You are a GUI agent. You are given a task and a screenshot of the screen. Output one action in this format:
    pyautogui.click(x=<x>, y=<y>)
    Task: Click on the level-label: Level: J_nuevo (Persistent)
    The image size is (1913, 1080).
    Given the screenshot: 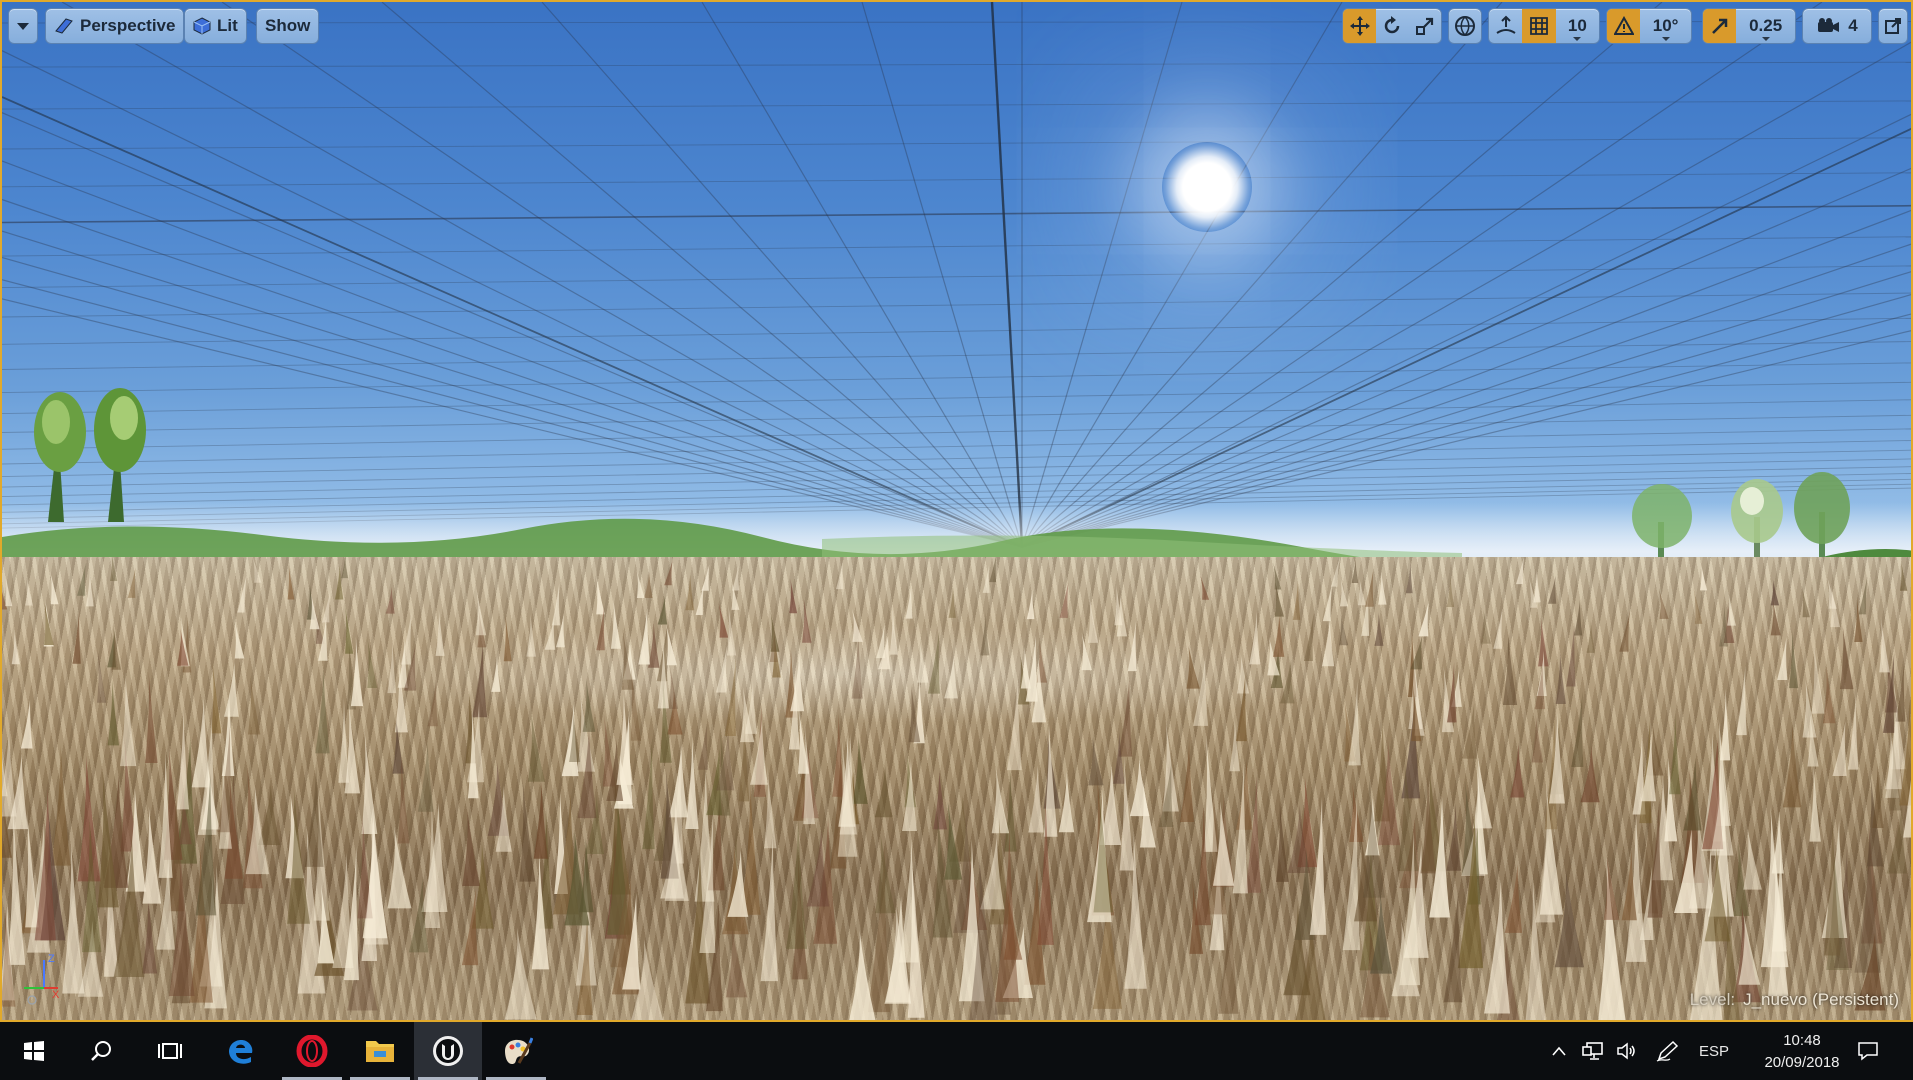 What is the action you would take?
    pyautogui.click(x=1794, y=1000)
    